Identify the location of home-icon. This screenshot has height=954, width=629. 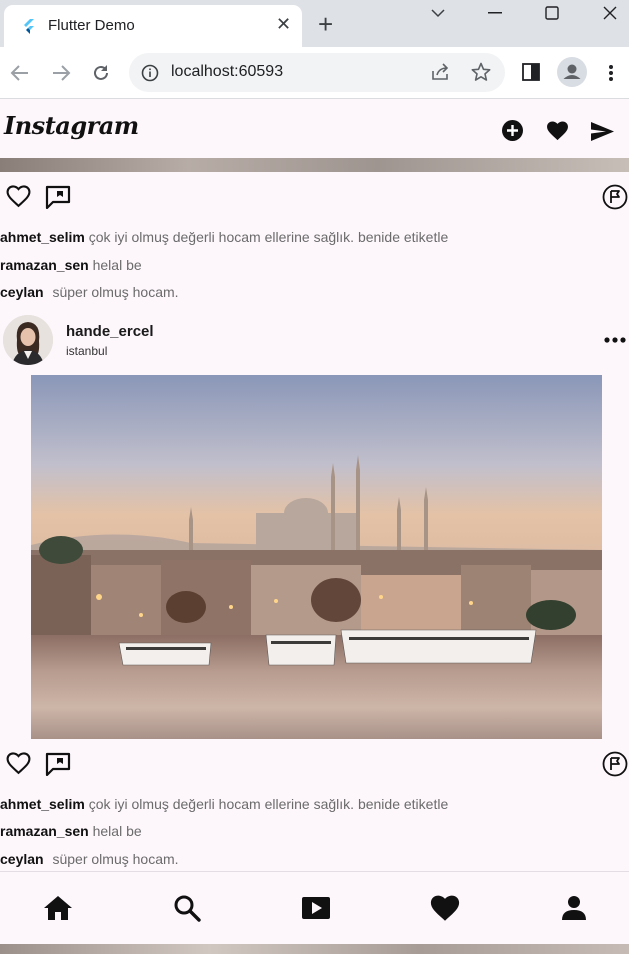
(58, 908).